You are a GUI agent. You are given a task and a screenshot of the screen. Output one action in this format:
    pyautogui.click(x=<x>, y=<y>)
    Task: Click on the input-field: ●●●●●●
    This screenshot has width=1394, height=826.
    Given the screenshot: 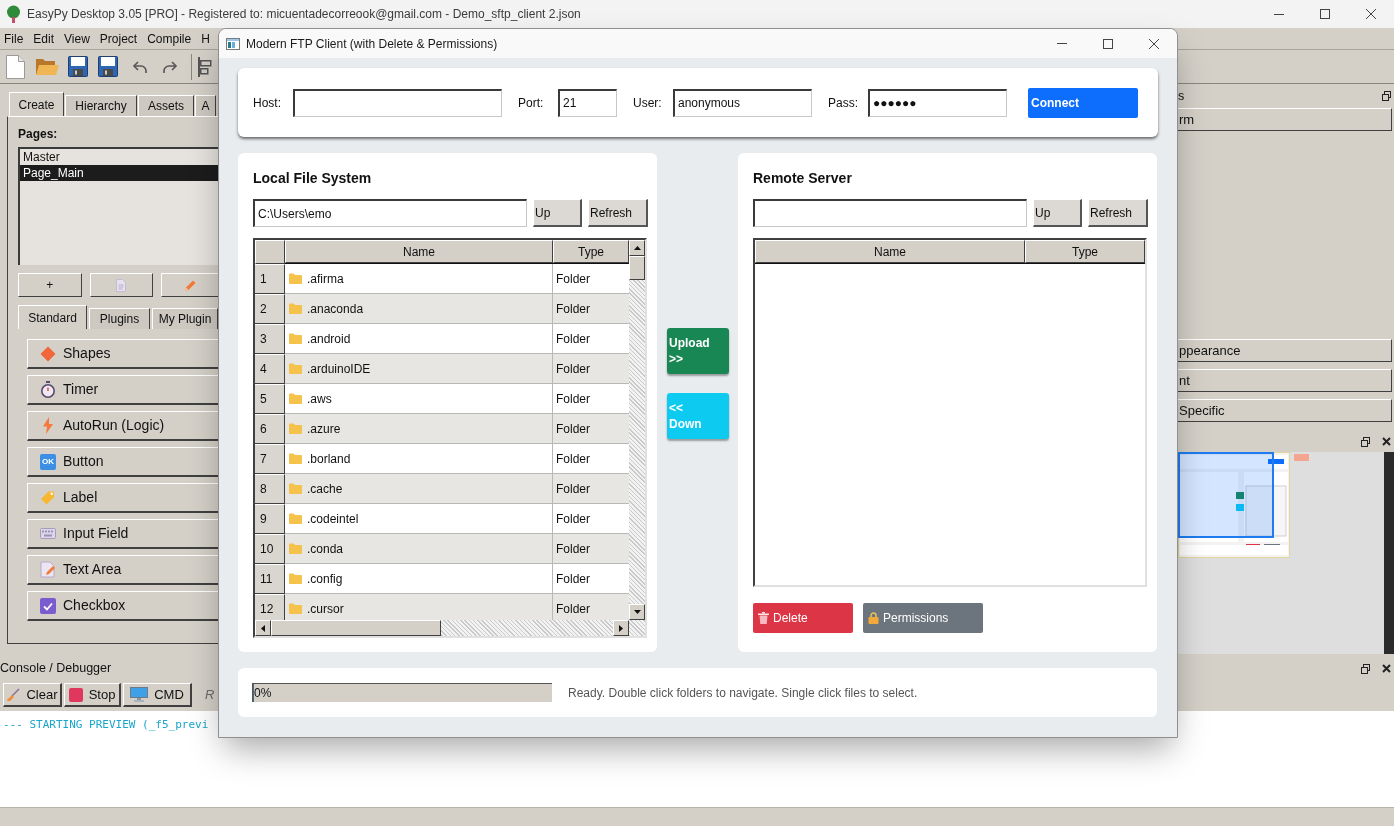 What is the action you would take?
    pyautogui.click(x=937, y=102)
    